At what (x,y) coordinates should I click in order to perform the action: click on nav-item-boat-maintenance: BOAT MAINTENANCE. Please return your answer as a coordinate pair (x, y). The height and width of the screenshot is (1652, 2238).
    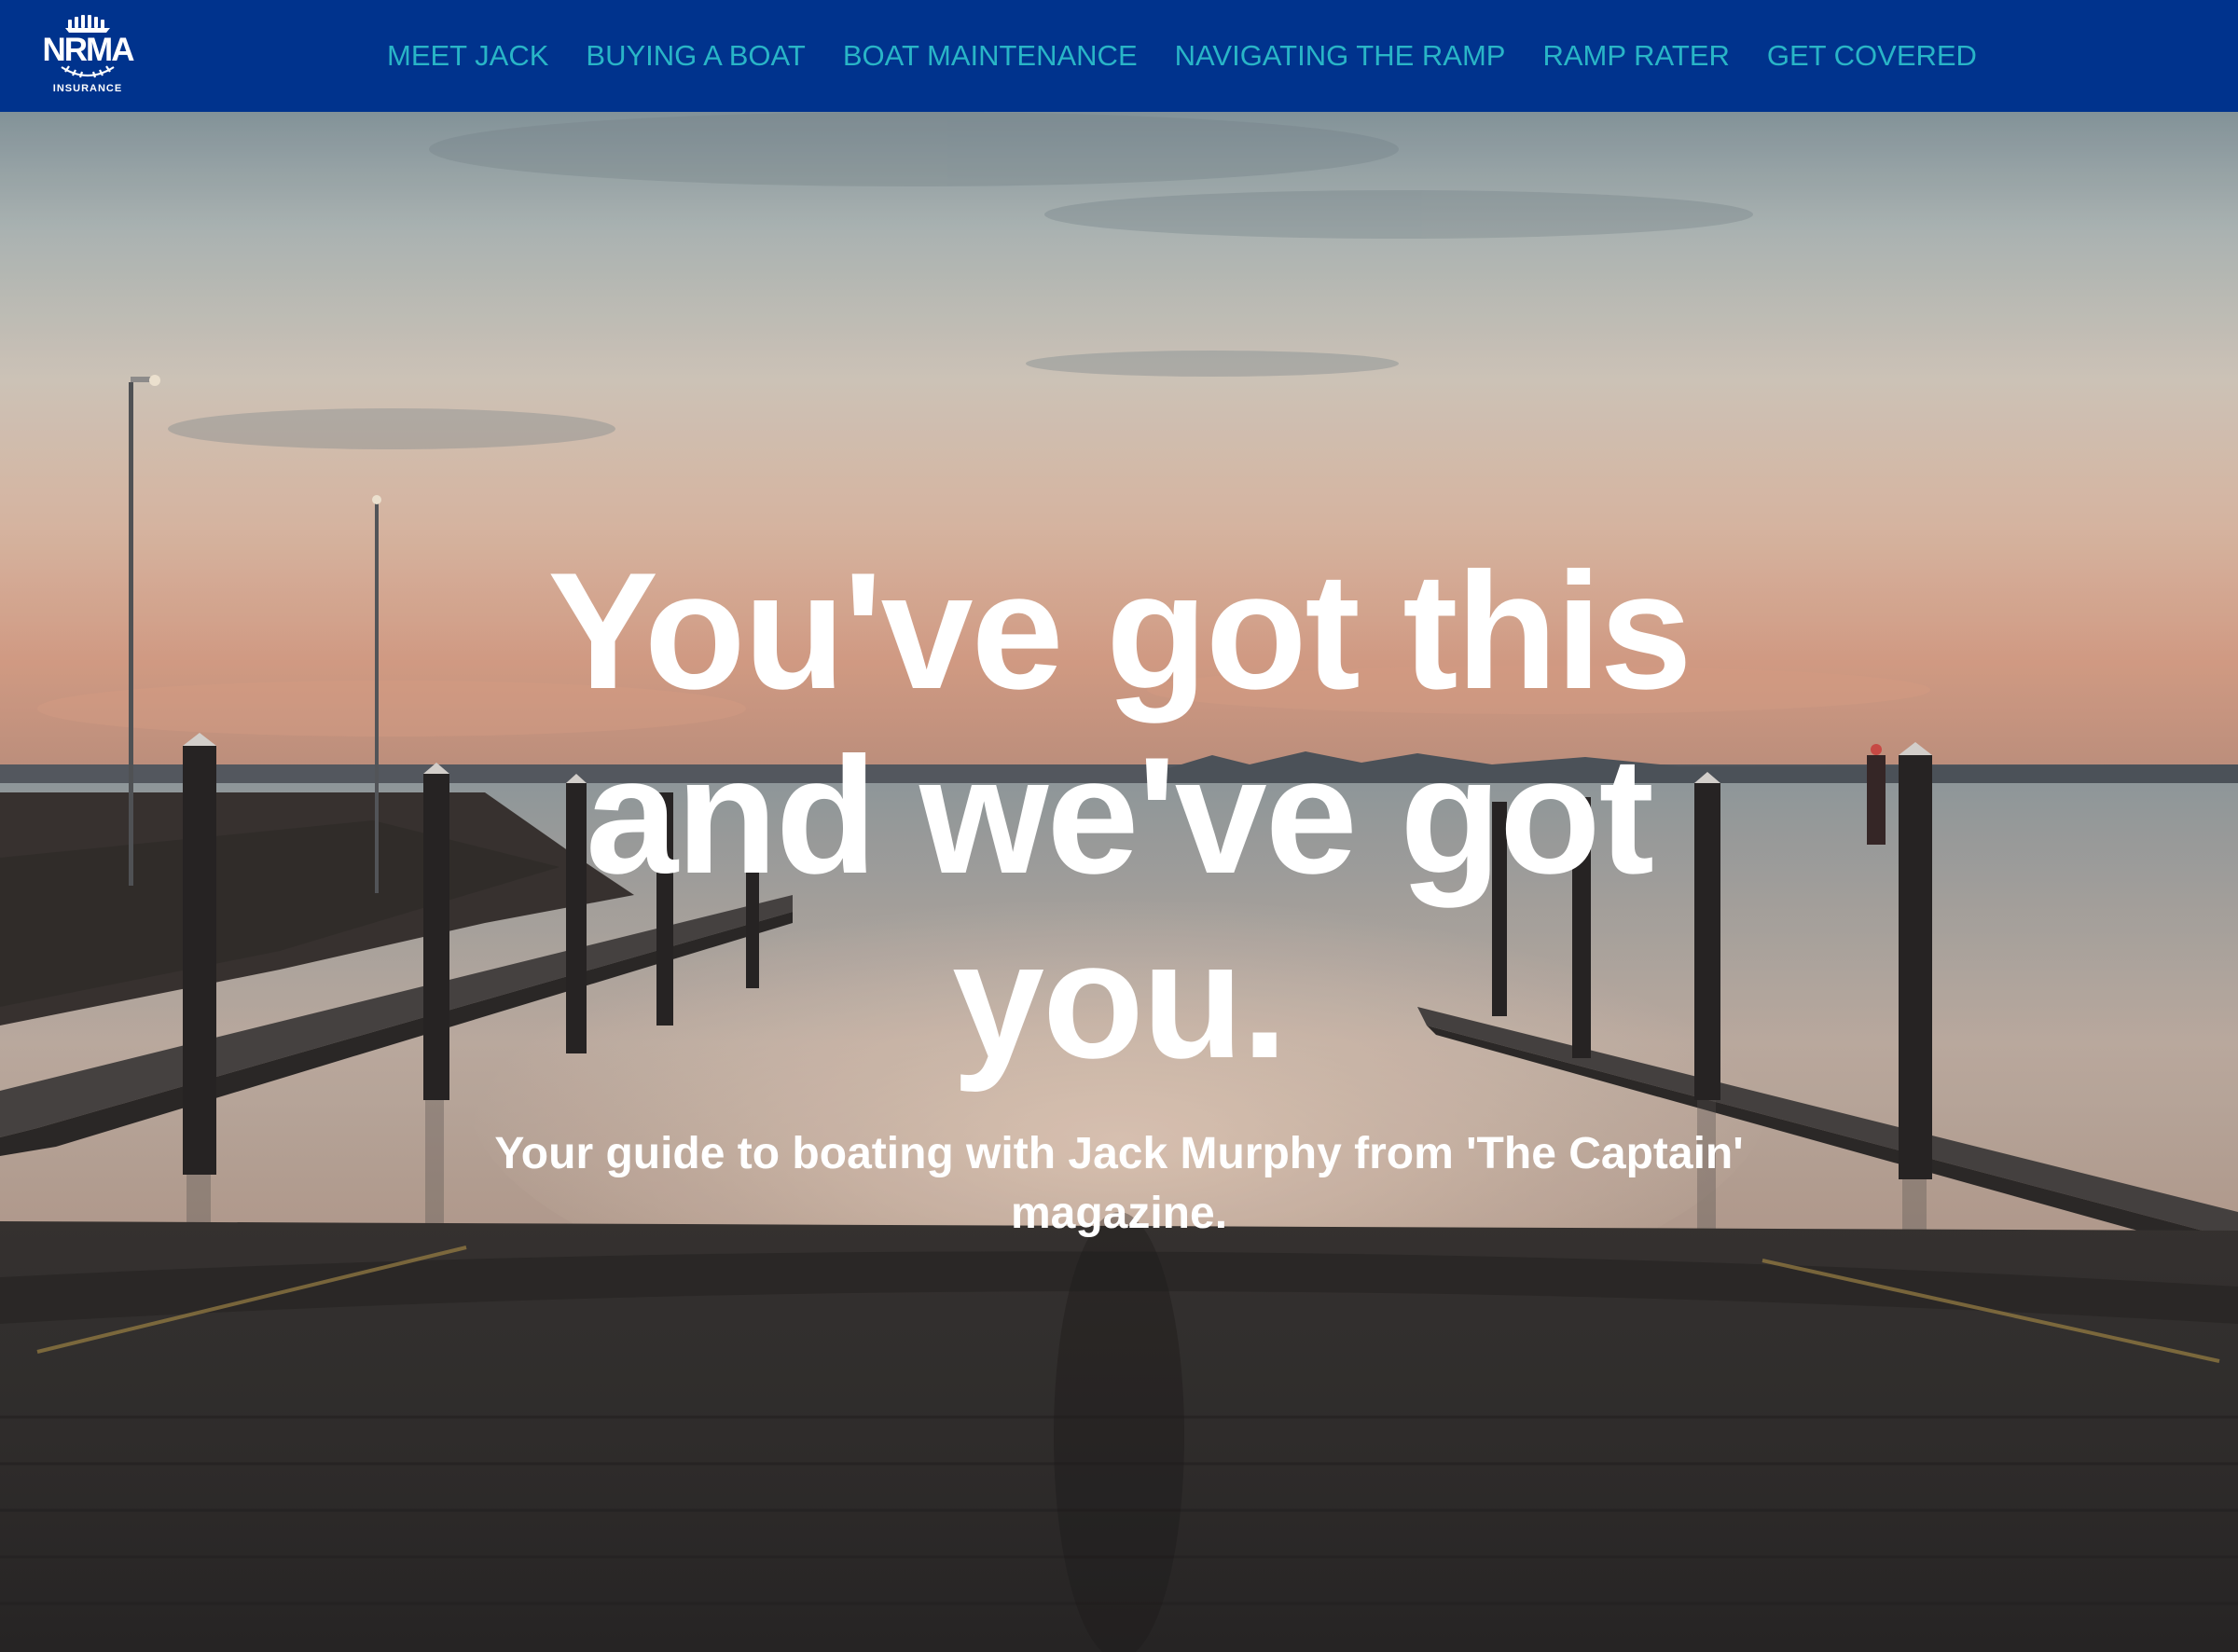
    Looking at the image, I should click on (990, 56).